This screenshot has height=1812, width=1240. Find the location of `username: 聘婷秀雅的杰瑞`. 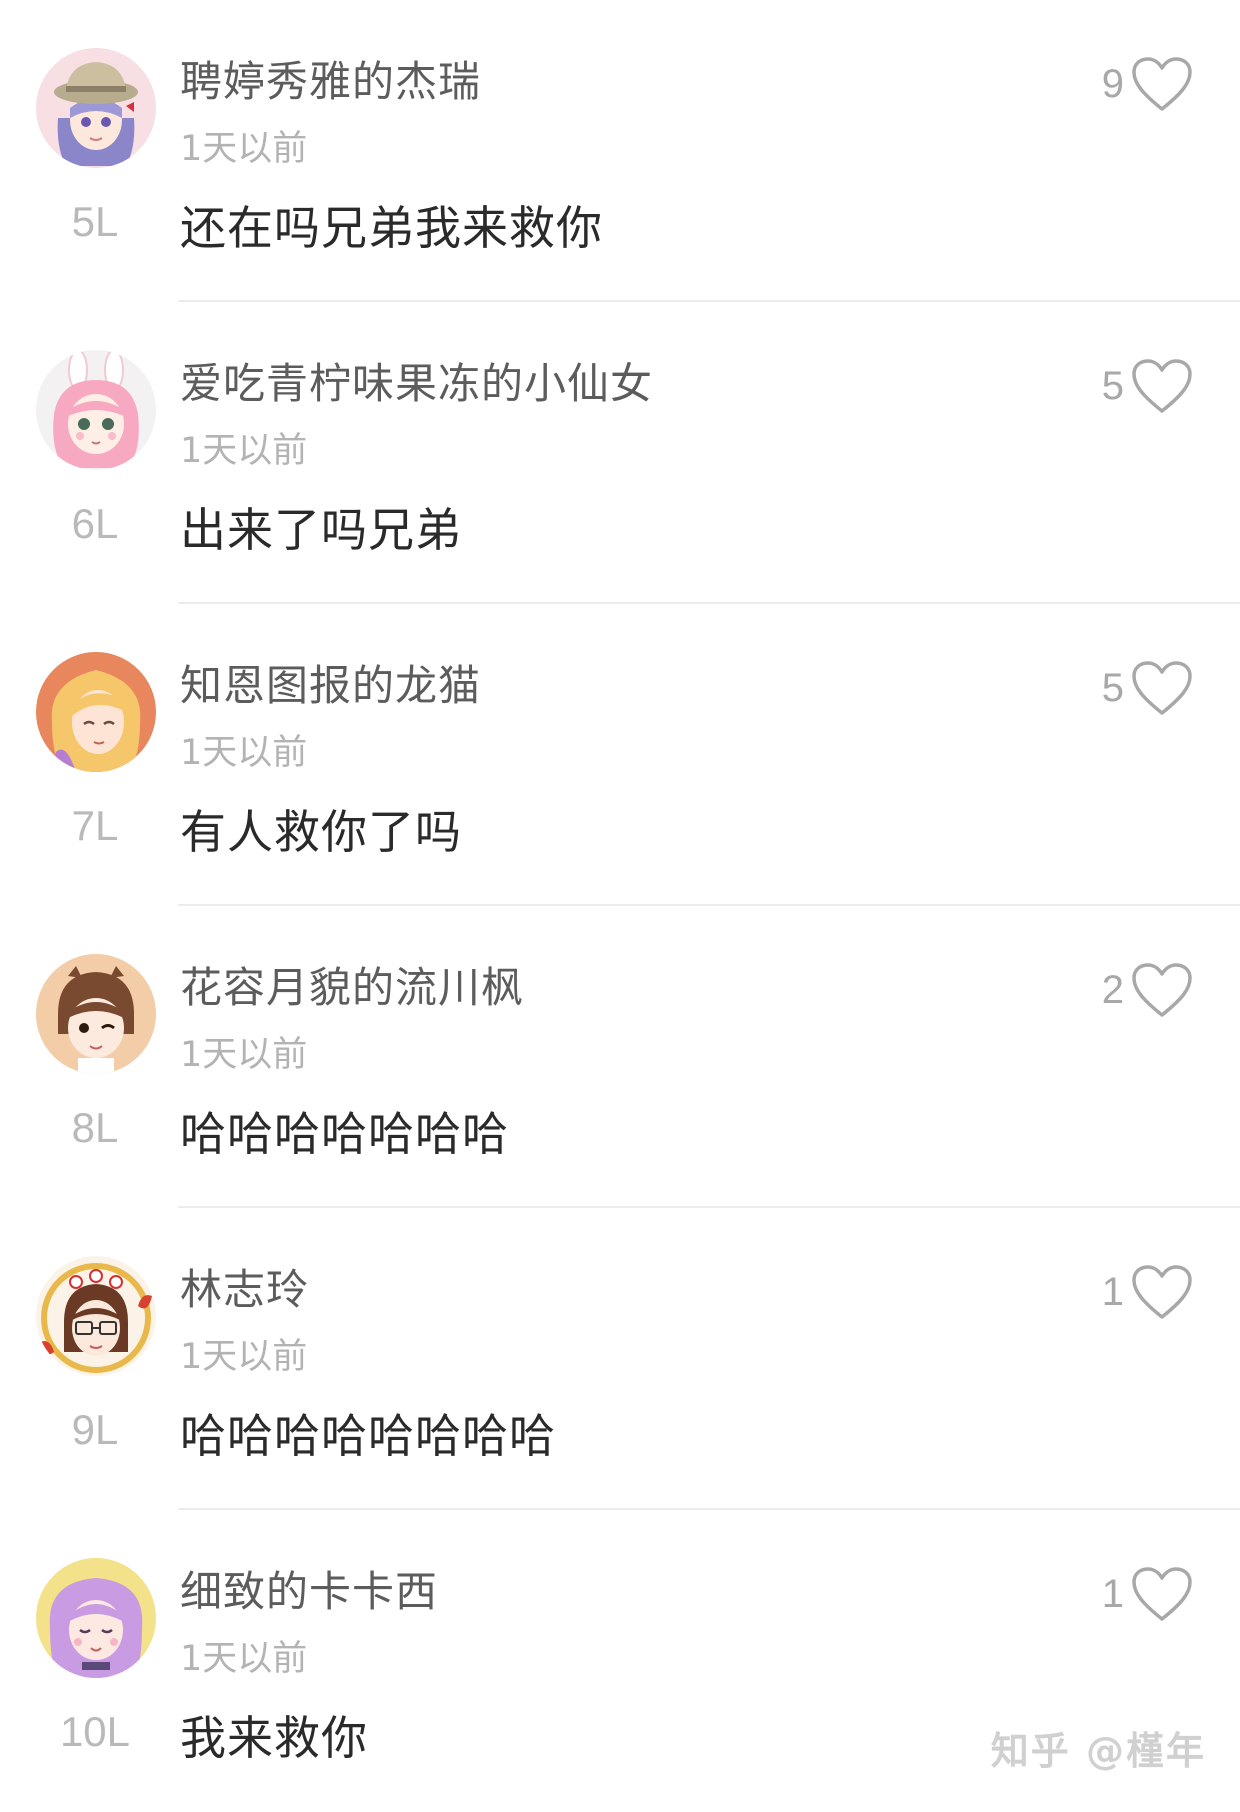

username: 聘婷秀雅的杰瑞 is located at coordinates (330, 78).